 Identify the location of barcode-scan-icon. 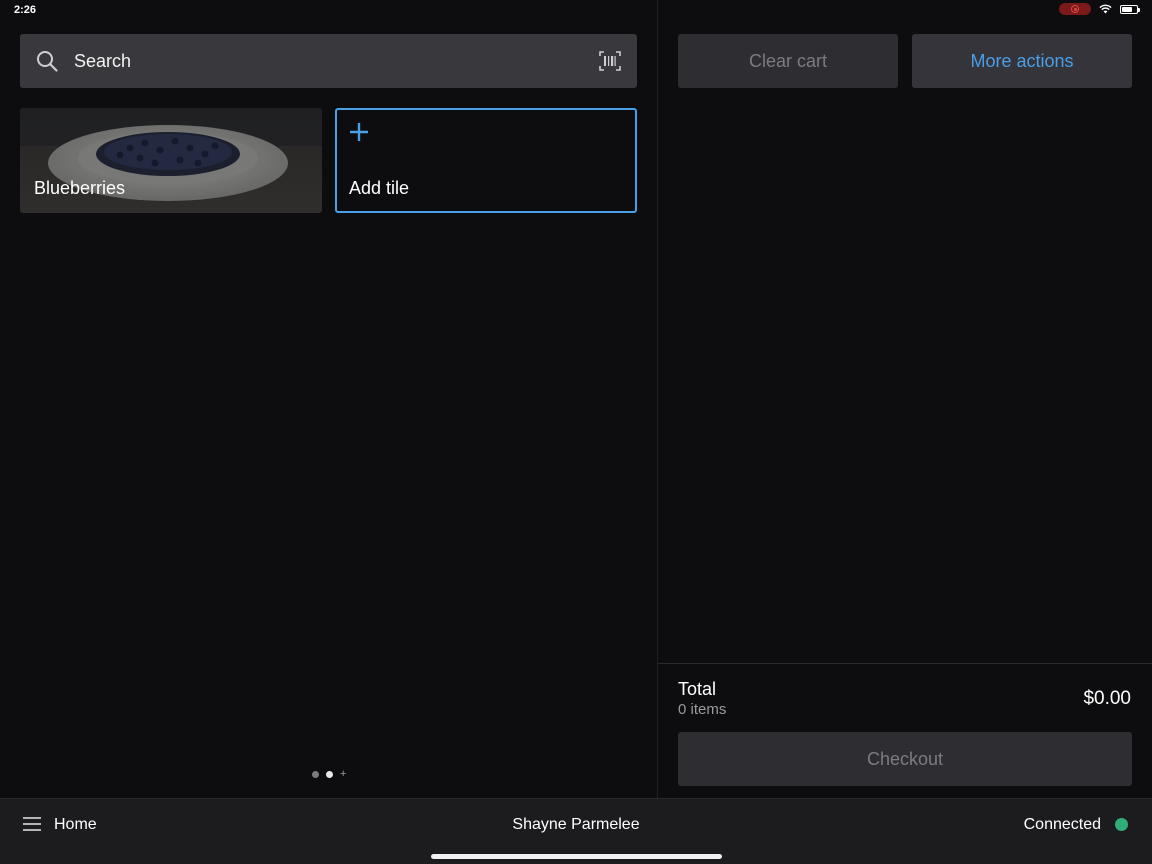
(610, 61).